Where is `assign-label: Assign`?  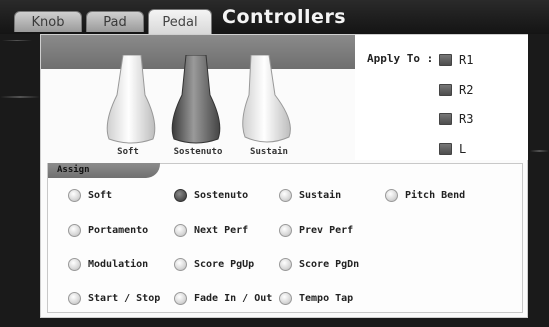 assign-label: Assign is located at coordinates (73, 170).